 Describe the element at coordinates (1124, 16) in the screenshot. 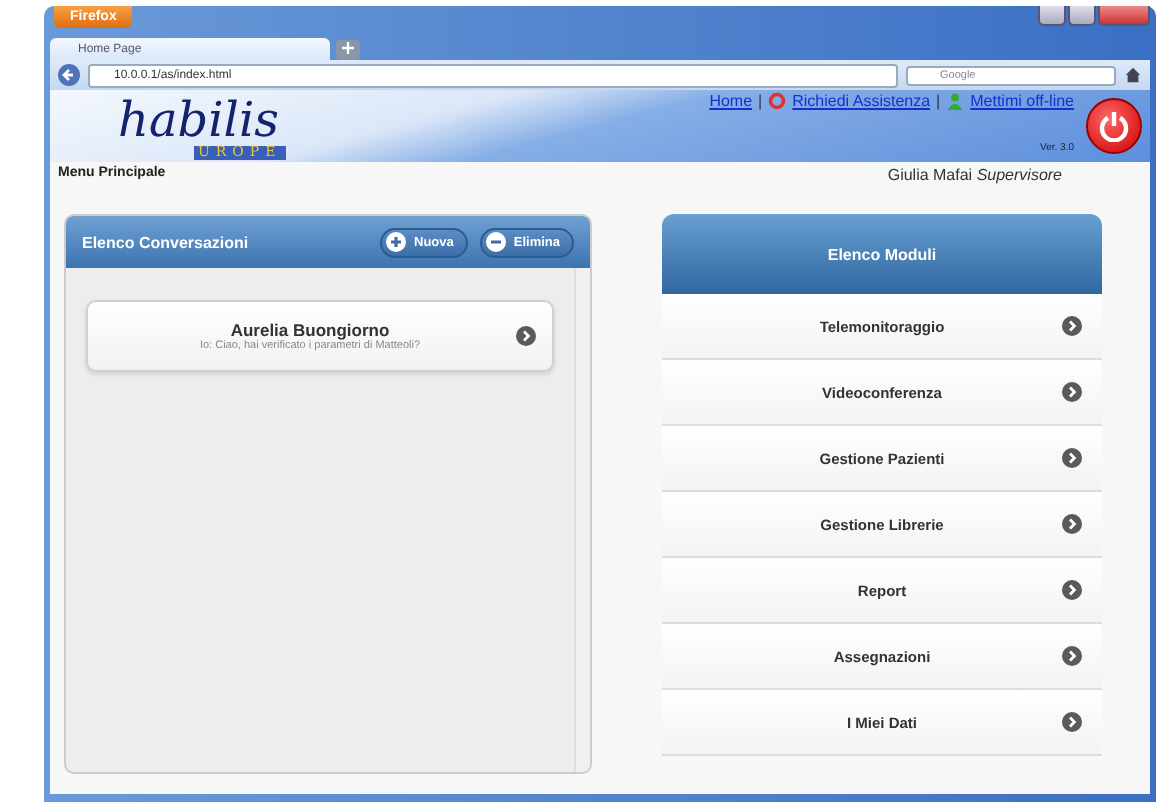

I see `close-button` at that location.